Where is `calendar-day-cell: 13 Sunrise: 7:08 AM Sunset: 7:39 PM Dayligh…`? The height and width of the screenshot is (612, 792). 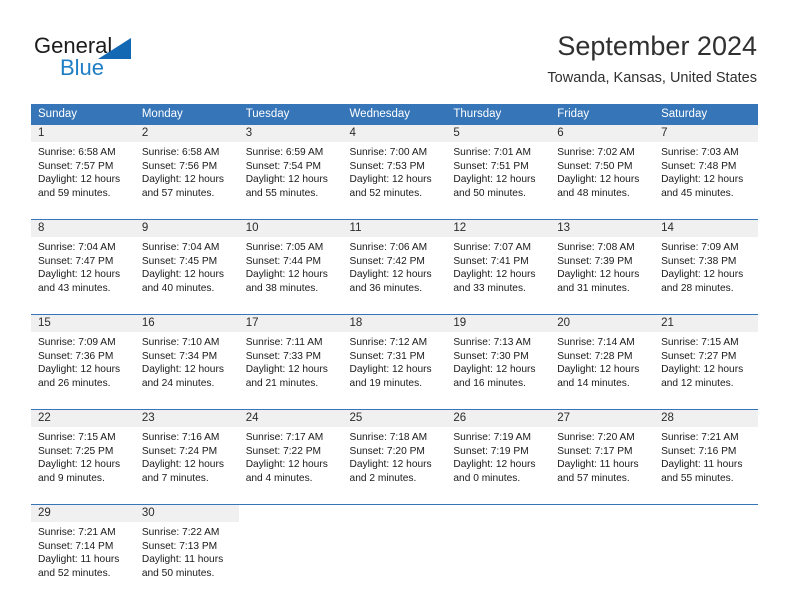
calendar-day-cell: 13 Sunrise: 7:08 AM Sunset: 7:39 PM Dayligh… is located at coordinates (602, 267).